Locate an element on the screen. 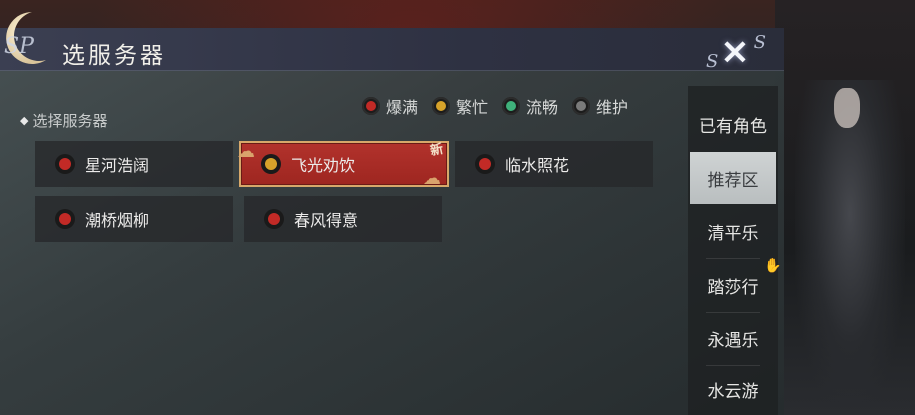 Image resolution: width=915 pixels, height=415 pixels. title-decoration: SP is located at coordinates (19, 46).